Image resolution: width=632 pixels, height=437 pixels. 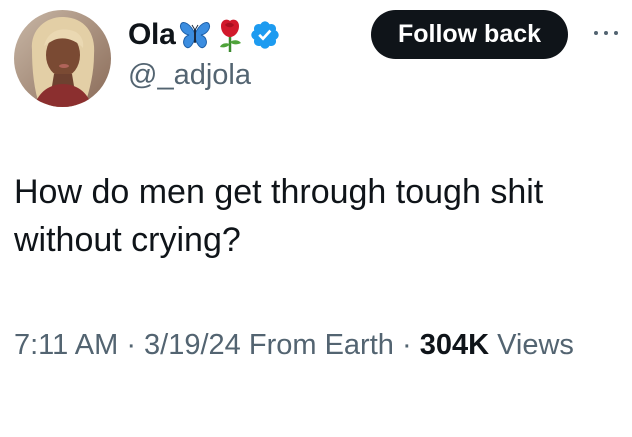 What do you see at coordinates (535, 345) in the screenshot?
I see `views-label: Views` at bounding box center [535, 345].